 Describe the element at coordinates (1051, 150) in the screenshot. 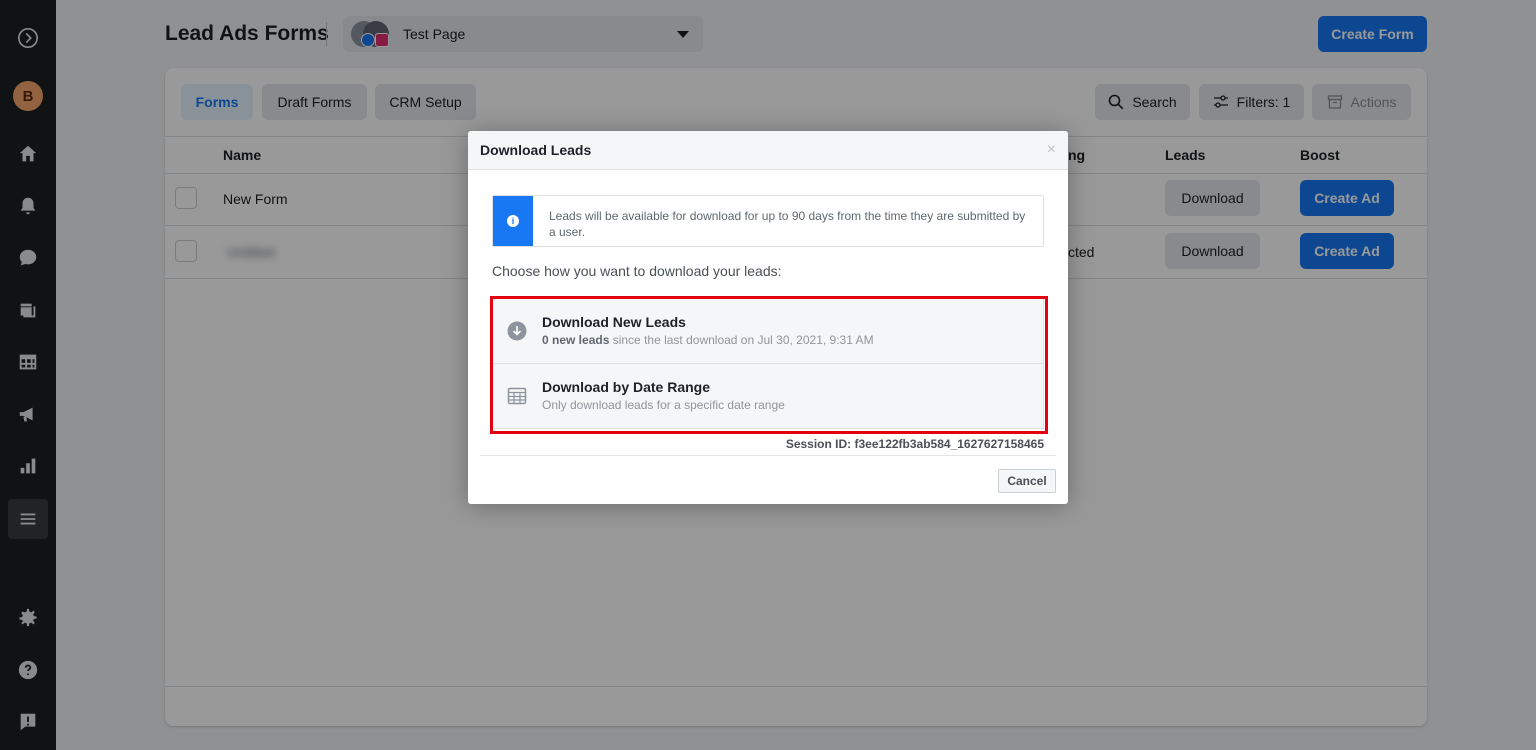

I see `close-icon: ×` at that location.